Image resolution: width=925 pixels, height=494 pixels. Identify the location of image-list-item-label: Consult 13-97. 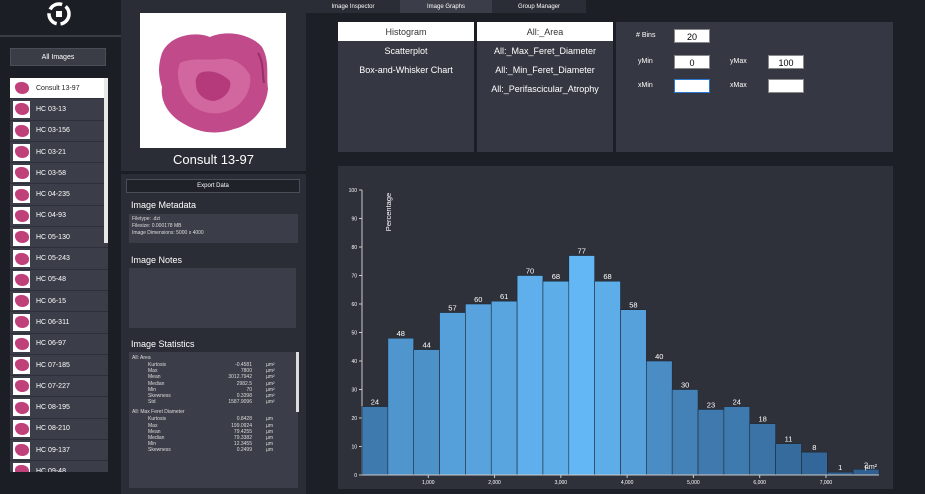
(58, 88).